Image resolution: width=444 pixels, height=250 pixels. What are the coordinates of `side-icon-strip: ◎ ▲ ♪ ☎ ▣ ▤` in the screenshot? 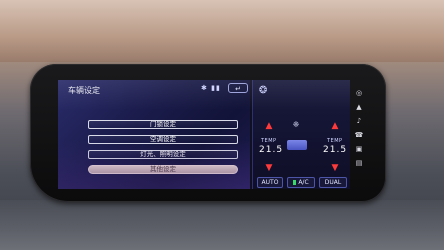 It's located at (359, 136).